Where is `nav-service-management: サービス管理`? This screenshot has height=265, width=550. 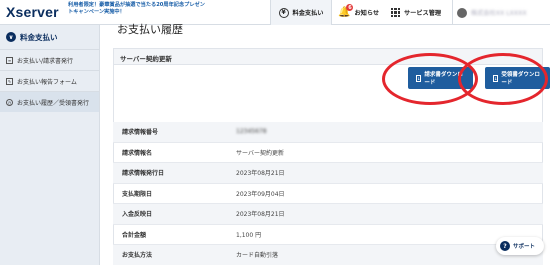
nav-service-management: サービス管理 is located at coordinates (419, 12).